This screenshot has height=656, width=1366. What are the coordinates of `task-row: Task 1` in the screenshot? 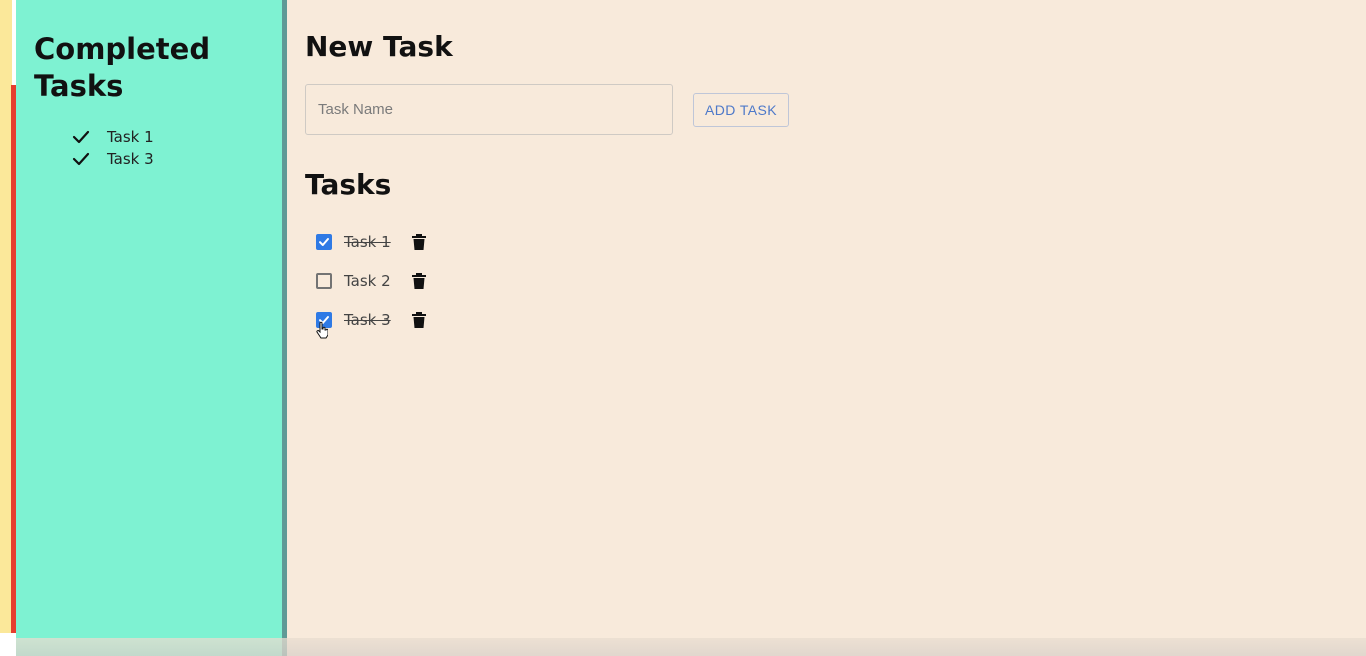 It's located at (371, 242).